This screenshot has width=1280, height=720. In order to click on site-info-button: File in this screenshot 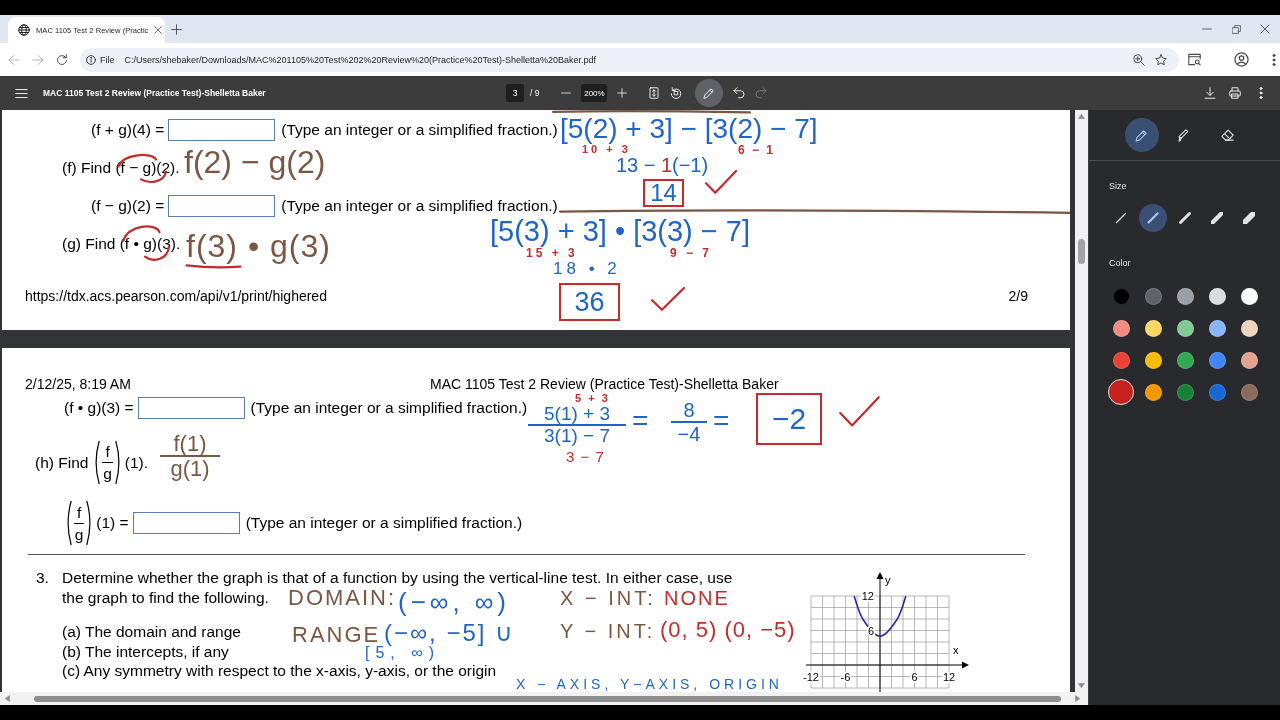, I will do `click(100, 59)`.